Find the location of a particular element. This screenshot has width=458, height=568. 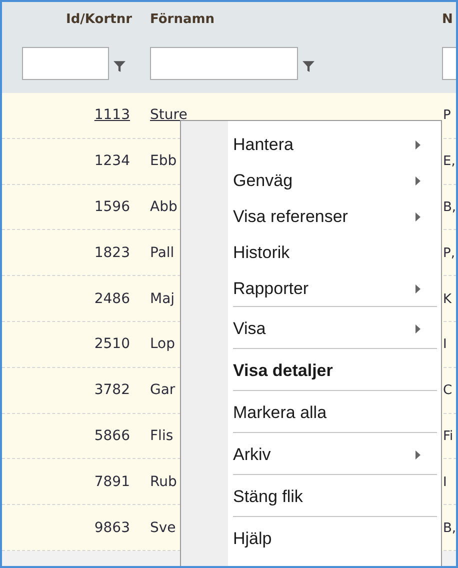

table-cell: Sve is located at coordinates (163, 528).